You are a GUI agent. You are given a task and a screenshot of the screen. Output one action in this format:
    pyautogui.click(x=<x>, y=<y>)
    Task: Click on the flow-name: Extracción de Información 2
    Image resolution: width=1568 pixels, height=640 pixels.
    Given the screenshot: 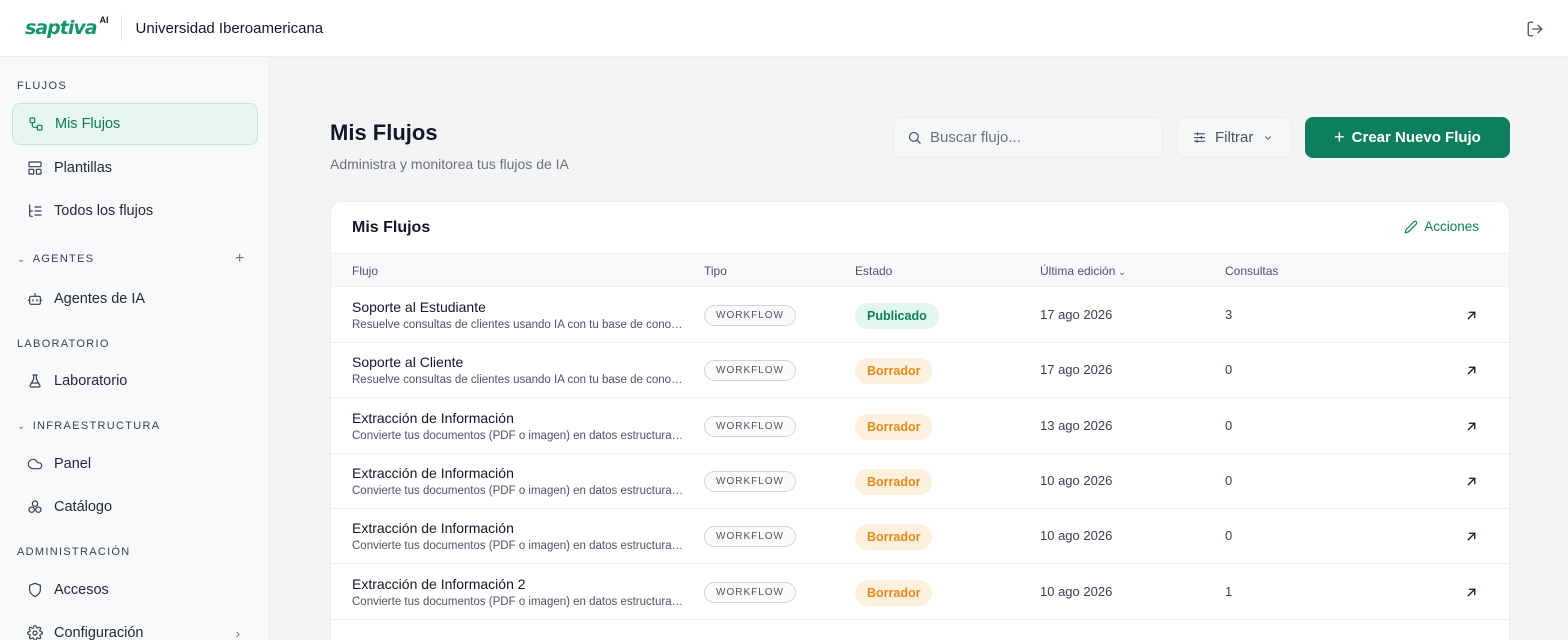 What is the action you would take?
    pyautogui.click(x=439, y=583)
    